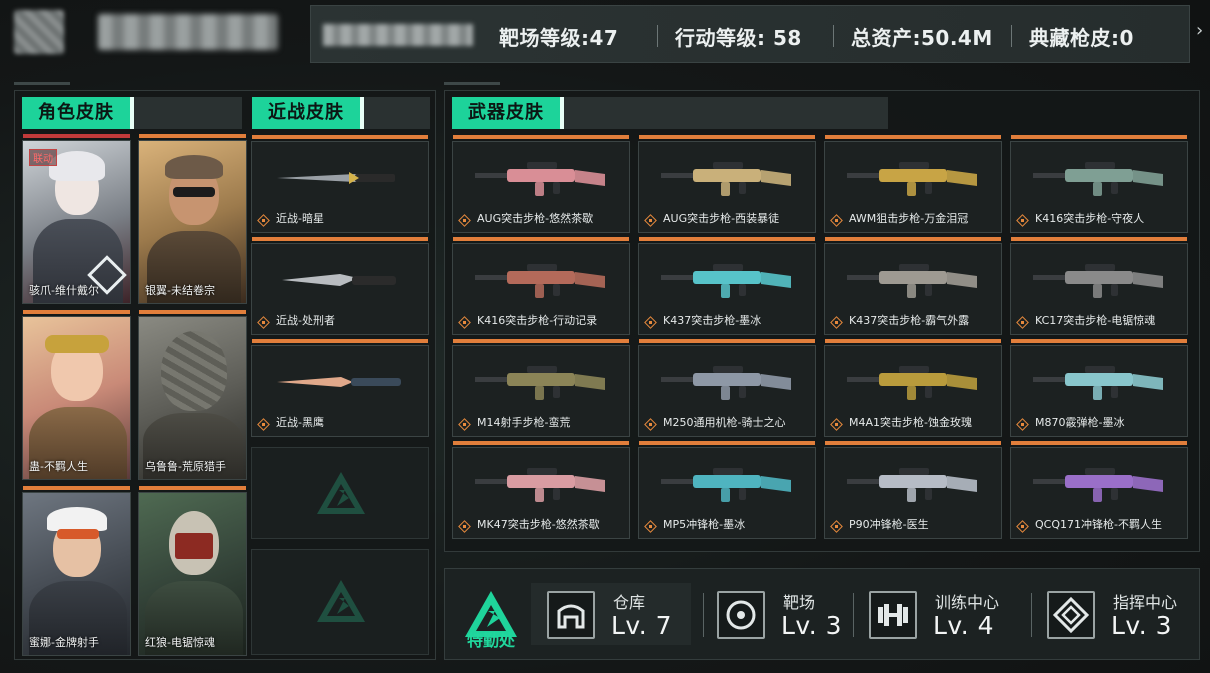 The width and height of the screenshot is (1210, 673). I want to click on panel-accent-line, so click(42, 83).